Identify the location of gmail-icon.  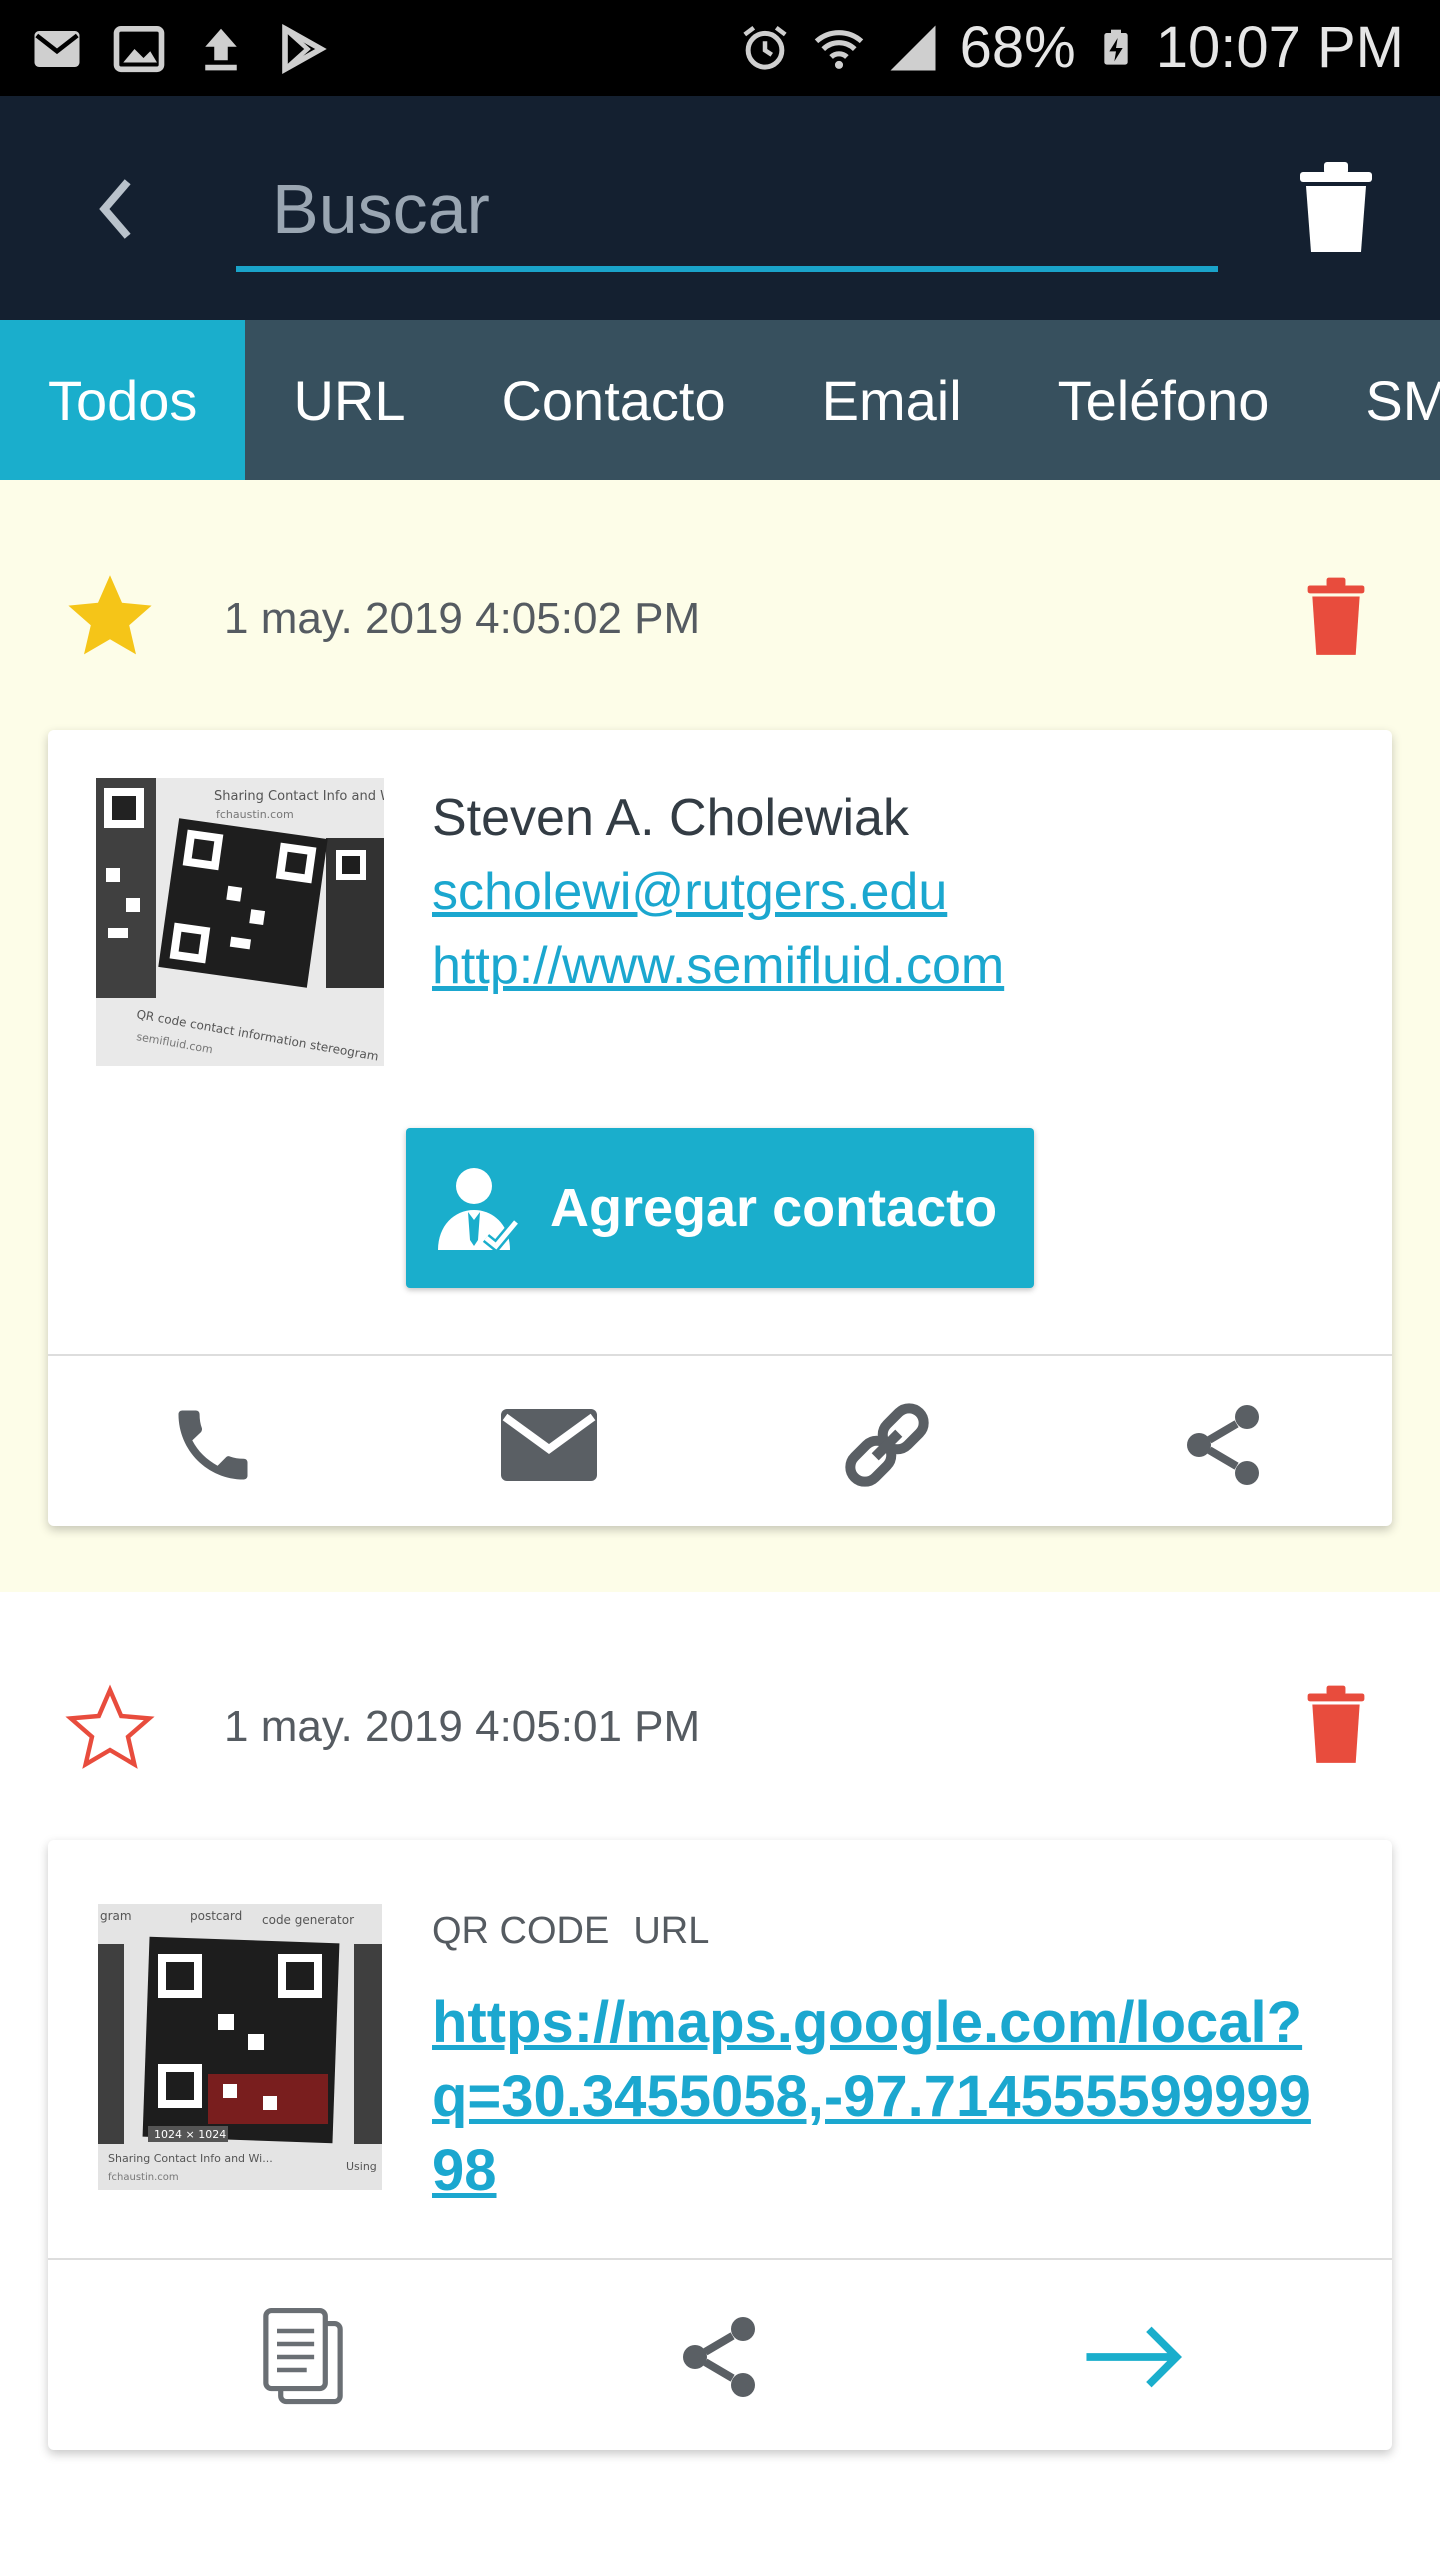
(57, 49).